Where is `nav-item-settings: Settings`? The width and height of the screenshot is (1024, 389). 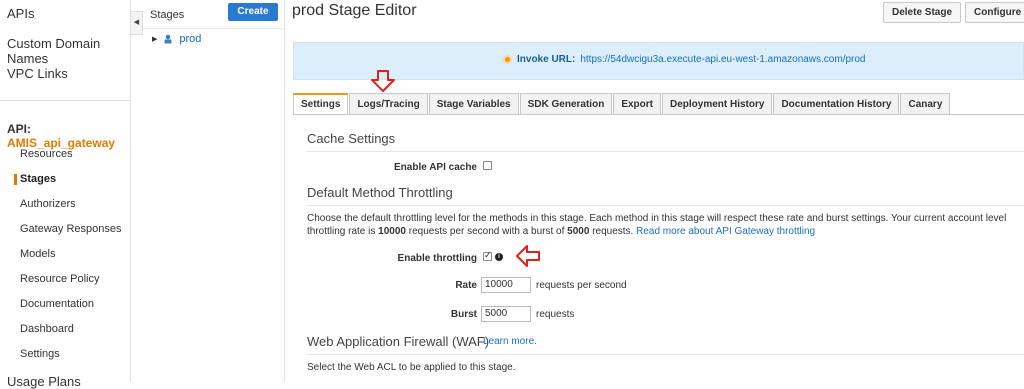 nav-item-settings: Settings is located at coordinates (40, 354).